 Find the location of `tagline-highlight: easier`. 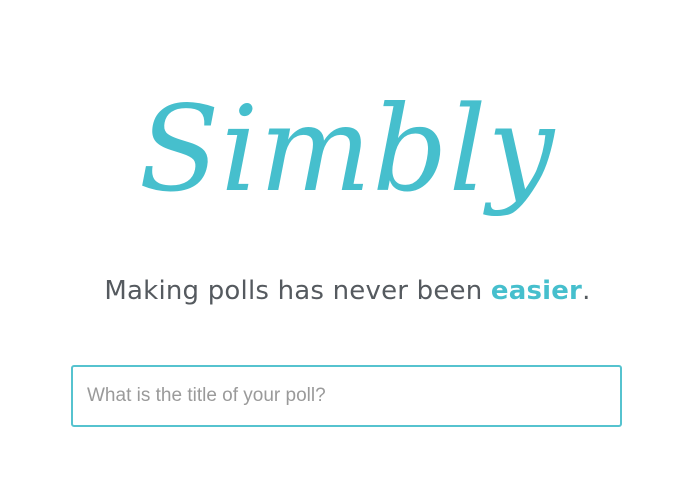

tagline-highlight: easier is located at coordinates (536, 291).